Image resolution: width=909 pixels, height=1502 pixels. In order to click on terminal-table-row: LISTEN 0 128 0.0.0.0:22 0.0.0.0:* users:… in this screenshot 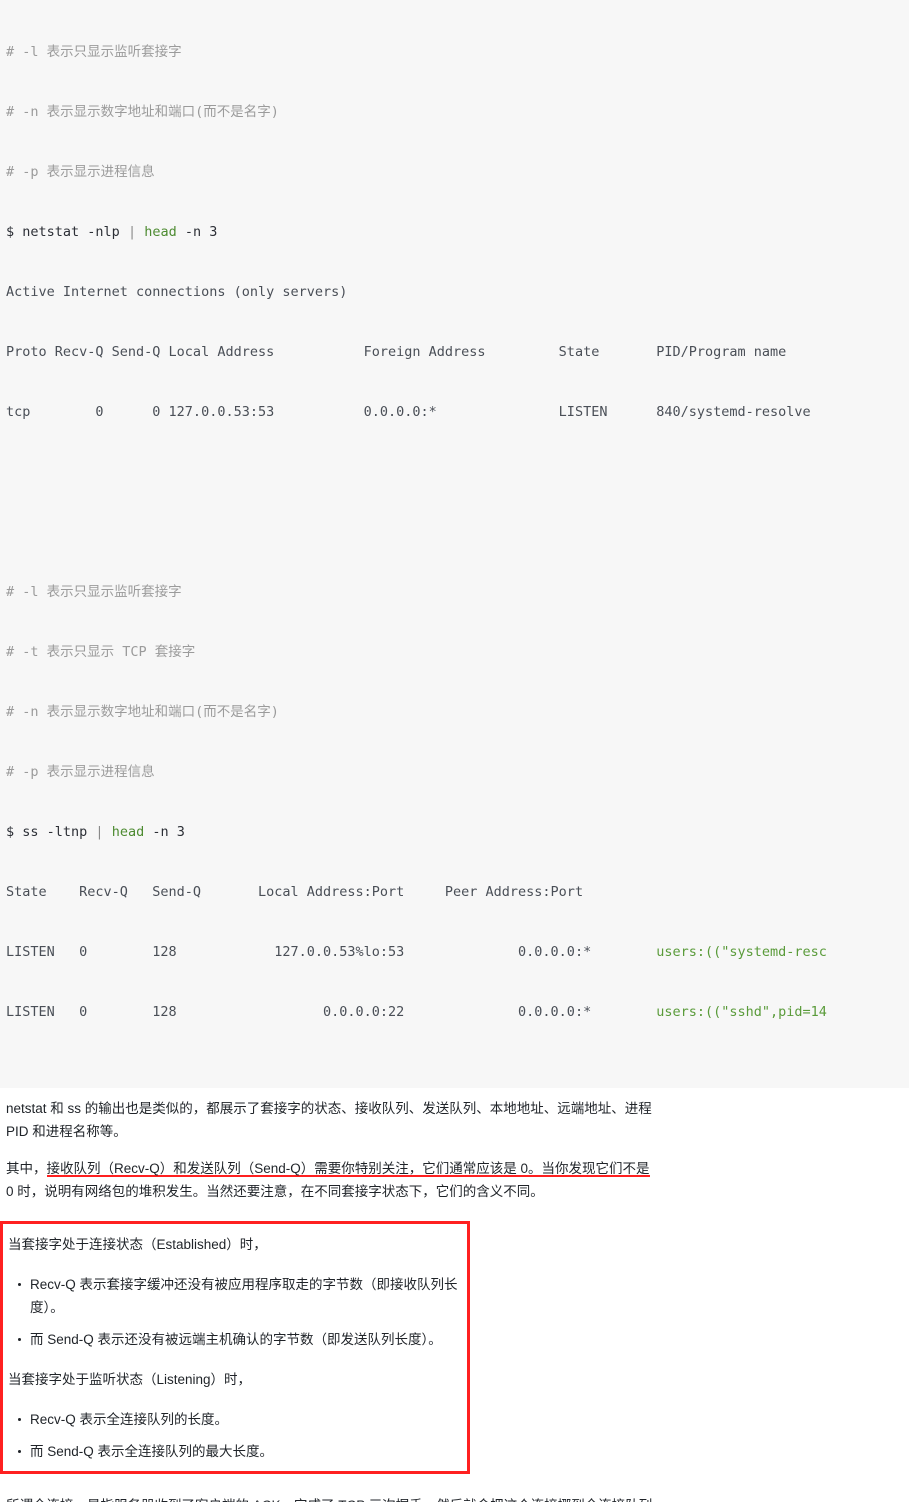, I will do `click(457, 1012)`.